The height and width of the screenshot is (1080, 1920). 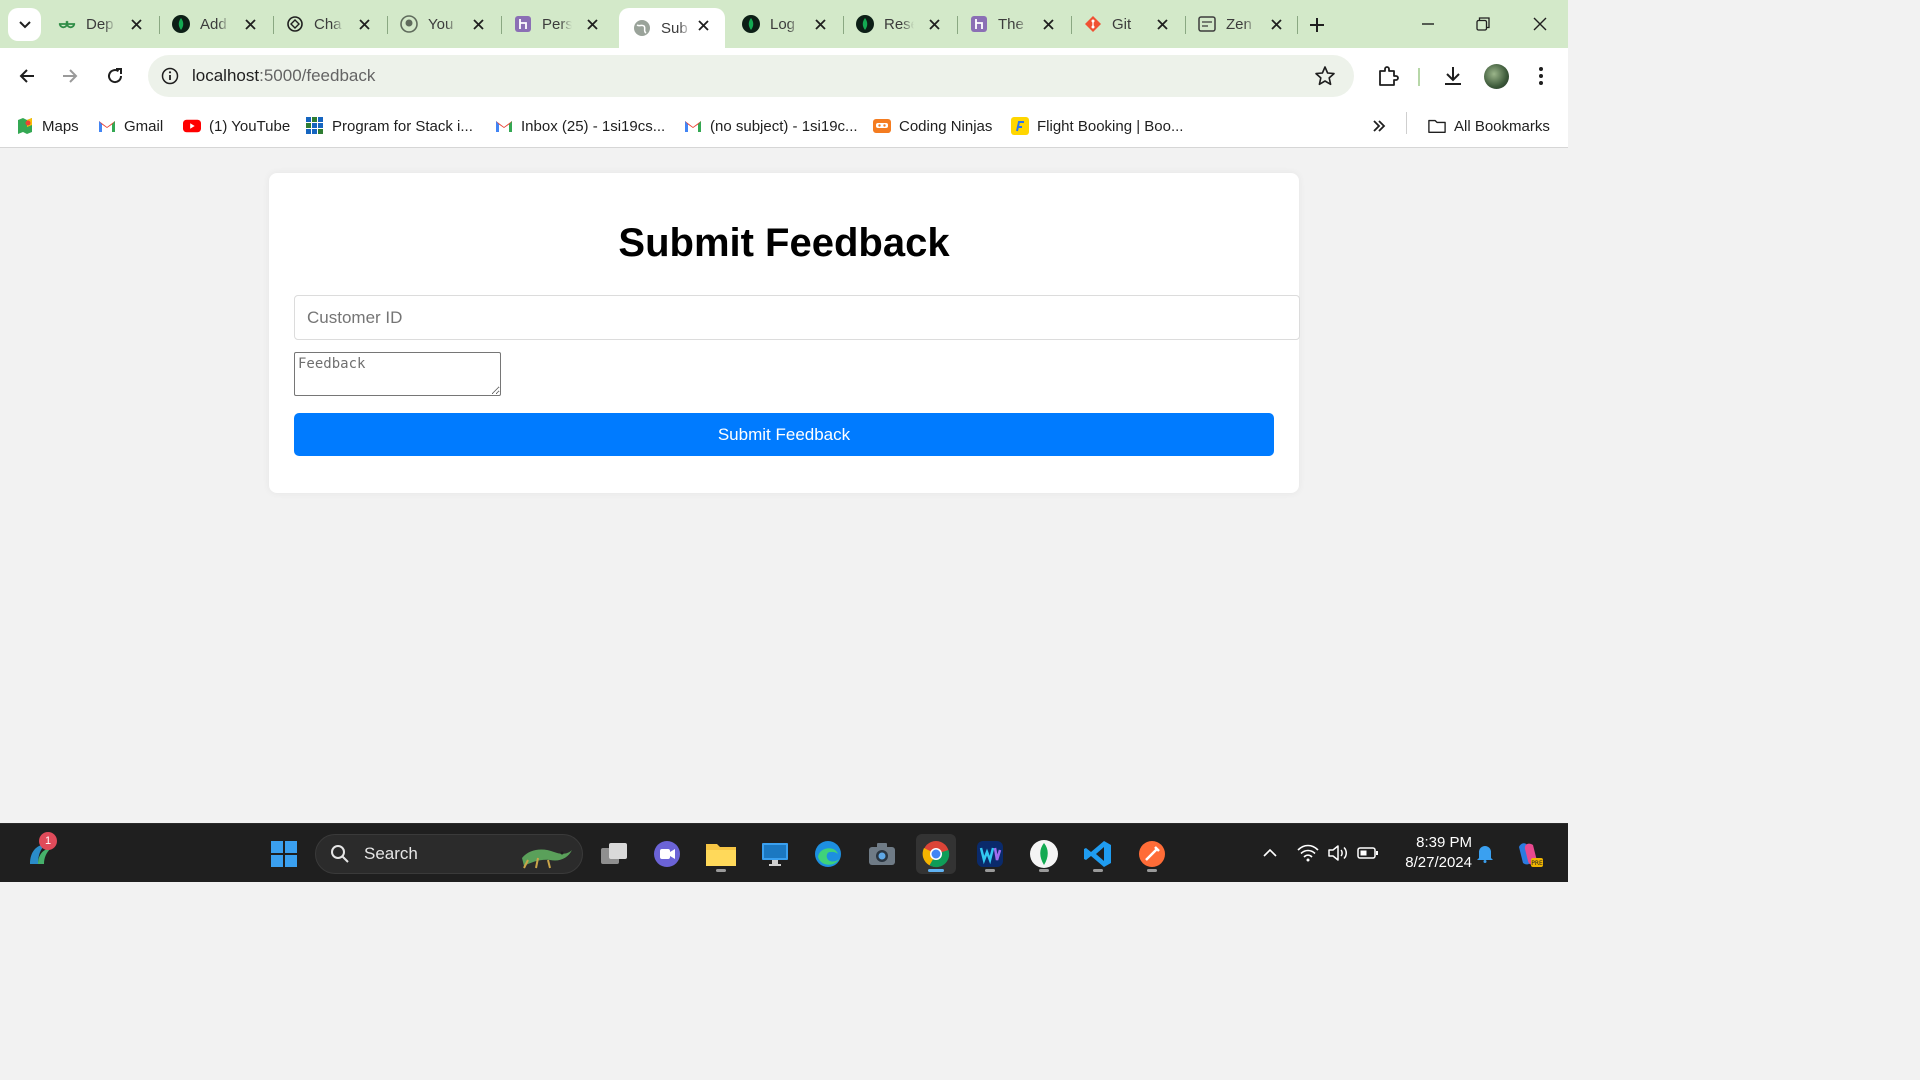 I want to click on speaker-icon, so click(x=1337, y=853).